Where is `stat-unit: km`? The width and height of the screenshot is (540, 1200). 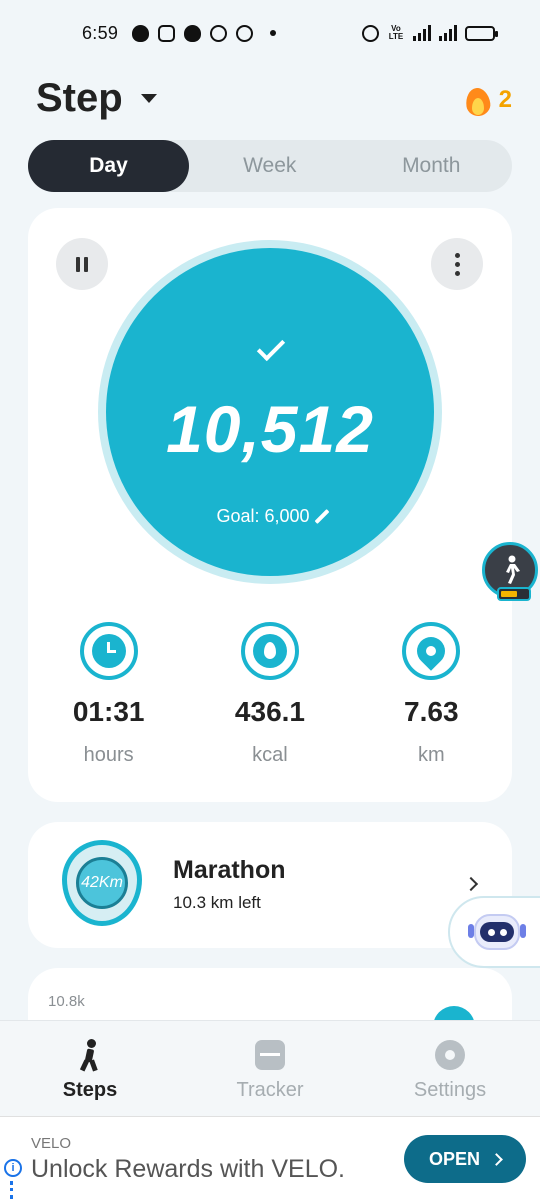 stat-unit: km is located at coordinates (431, 755).